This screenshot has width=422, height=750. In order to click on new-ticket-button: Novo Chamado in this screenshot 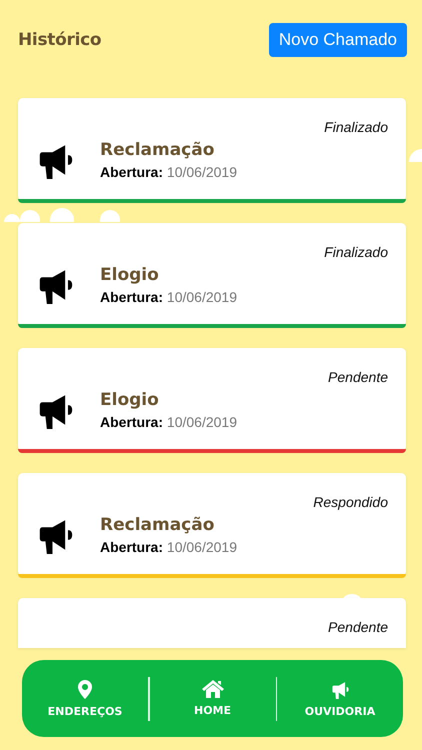, I will do `click(337, 40)`.